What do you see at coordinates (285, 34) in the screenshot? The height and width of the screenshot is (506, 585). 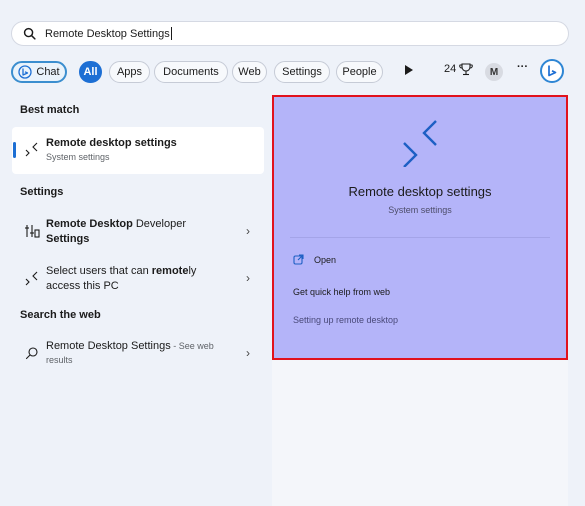 I see `search-input: Remote Desktop Settings` at bounding box center [285, 34].